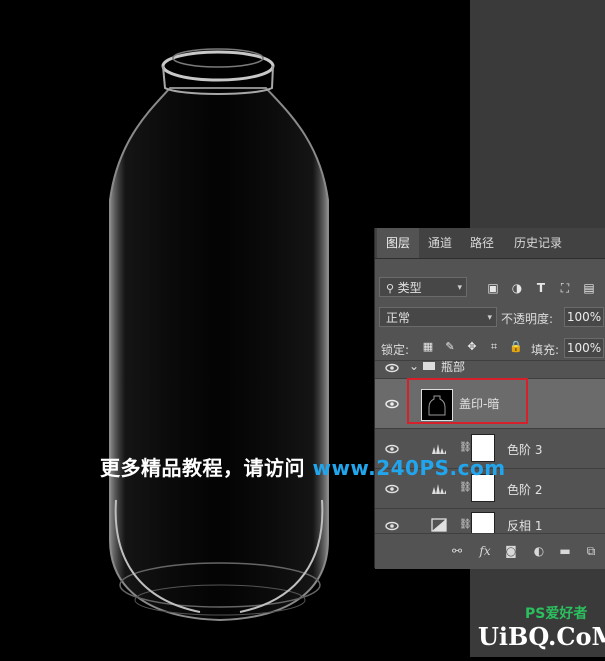 This screenshot has height=661, width=605. What do you see at coordinates (589, 288) in the screenshot?
I see `smart-object-filter-icon: ▤` at bounding box center [589, 288].